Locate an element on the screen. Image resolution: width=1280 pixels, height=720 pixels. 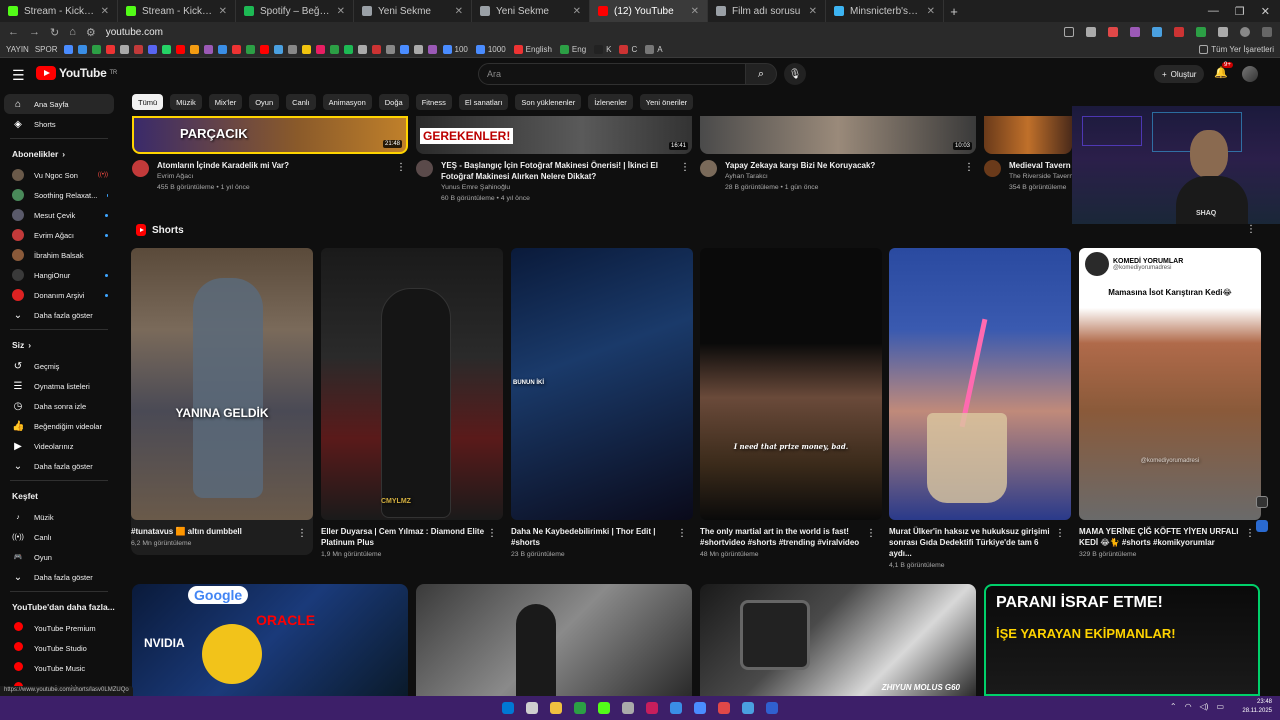
video-thumbnail: GEREKENLER! 16:41 is located at coordinates (554, 135).